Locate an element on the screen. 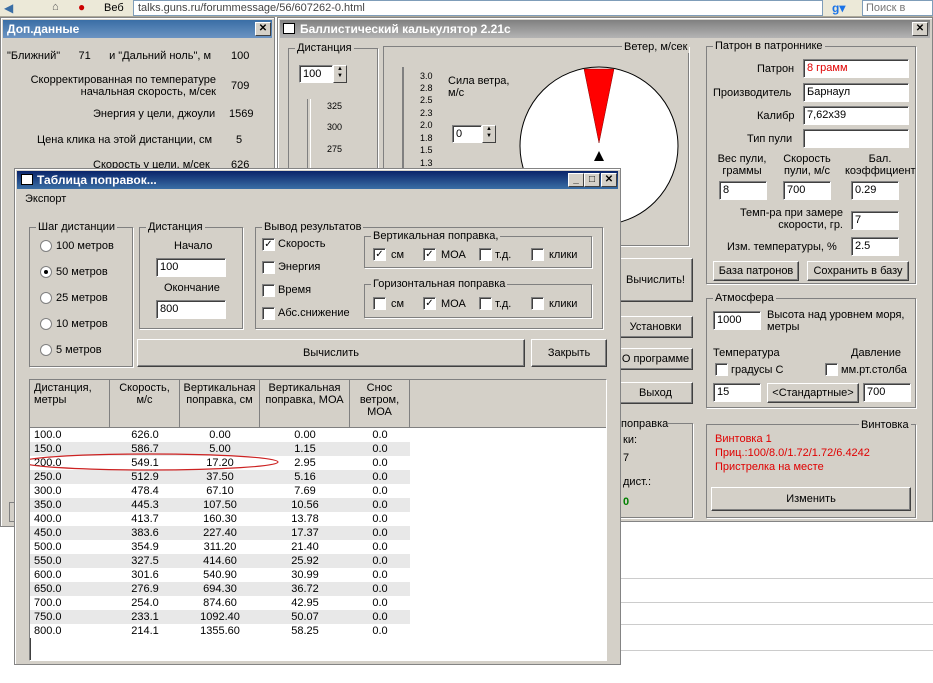  speed-input: 700 is located at coordinates (807, 190).